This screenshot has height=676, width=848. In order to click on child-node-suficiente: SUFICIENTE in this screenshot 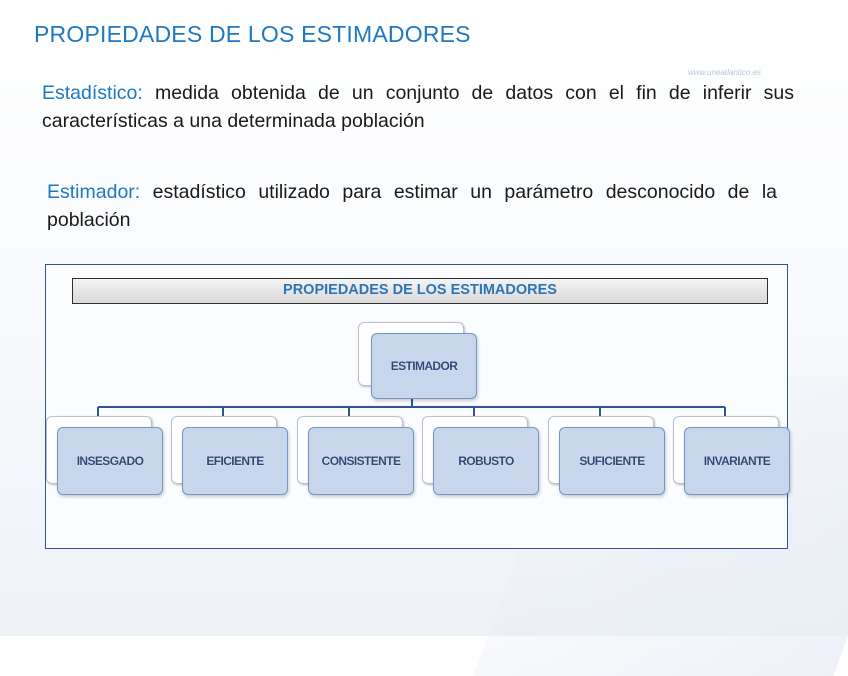, I will do `click(612, 461)`.